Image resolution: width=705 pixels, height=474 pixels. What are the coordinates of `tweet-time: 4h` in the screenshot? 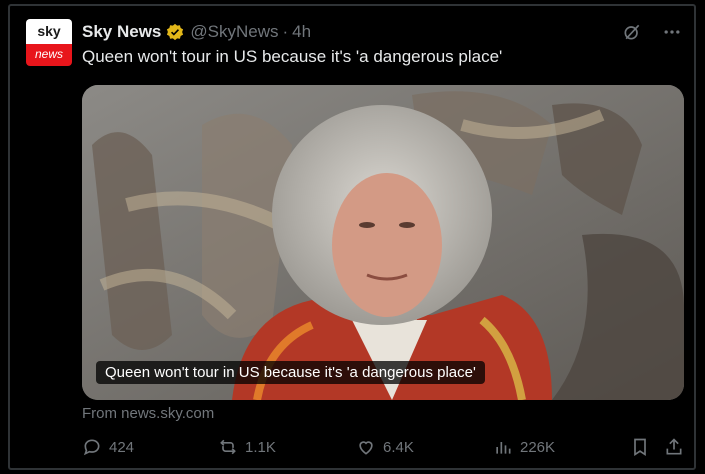 It's located at (301, 32).